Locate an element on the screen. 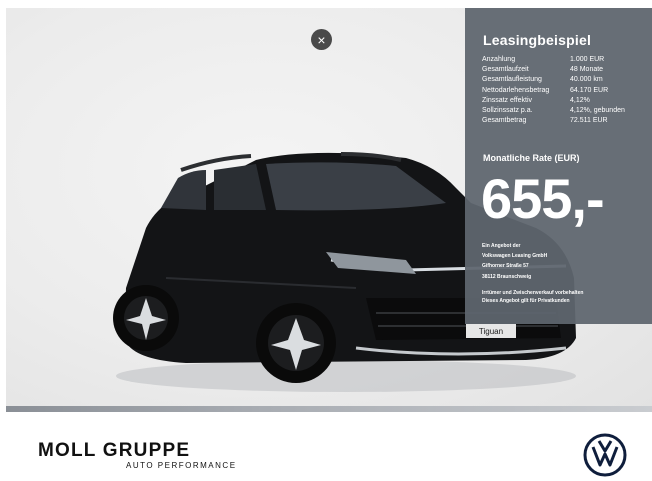  dealer-logo-text: MOLL GRUPPE is located at coordinates (114, 450).